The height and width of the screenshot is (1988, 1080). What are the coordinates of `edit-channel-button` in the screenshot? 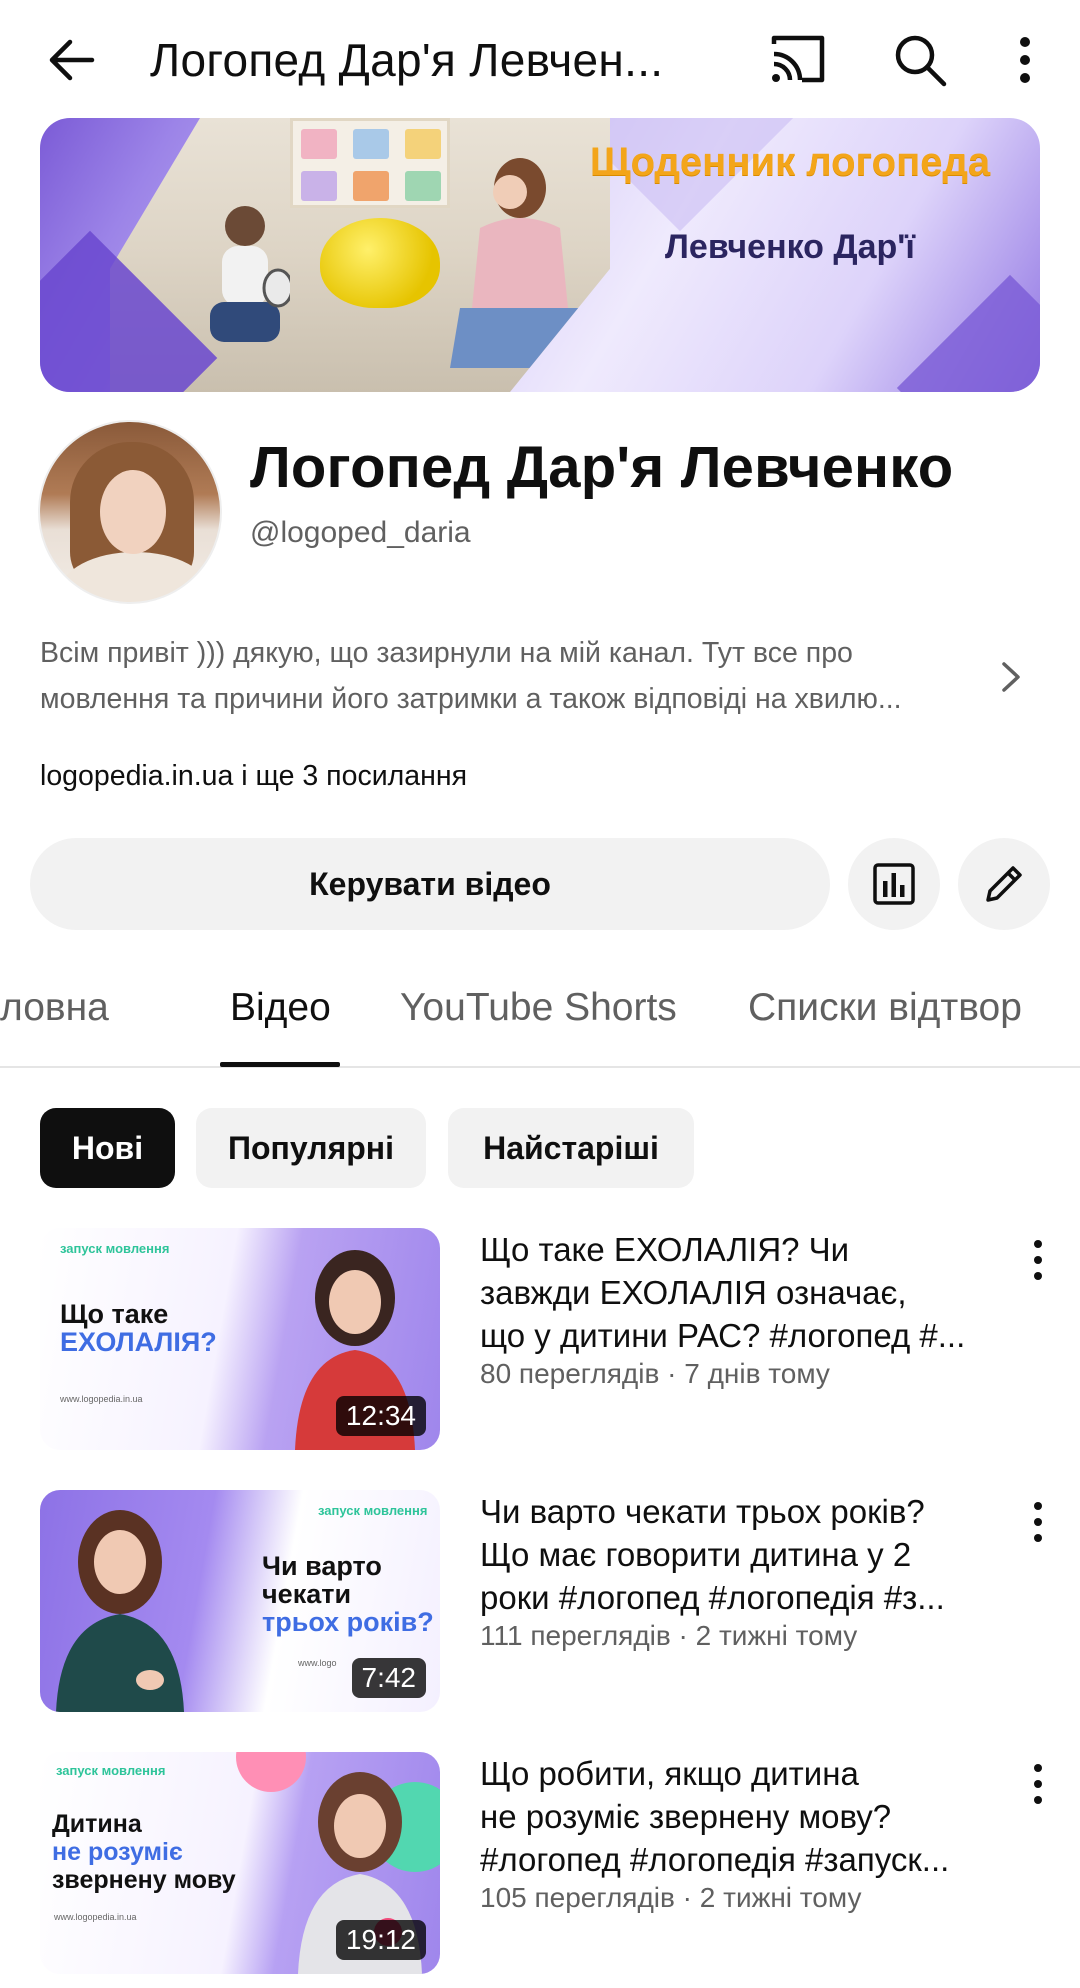 It's located at (1004, 884).